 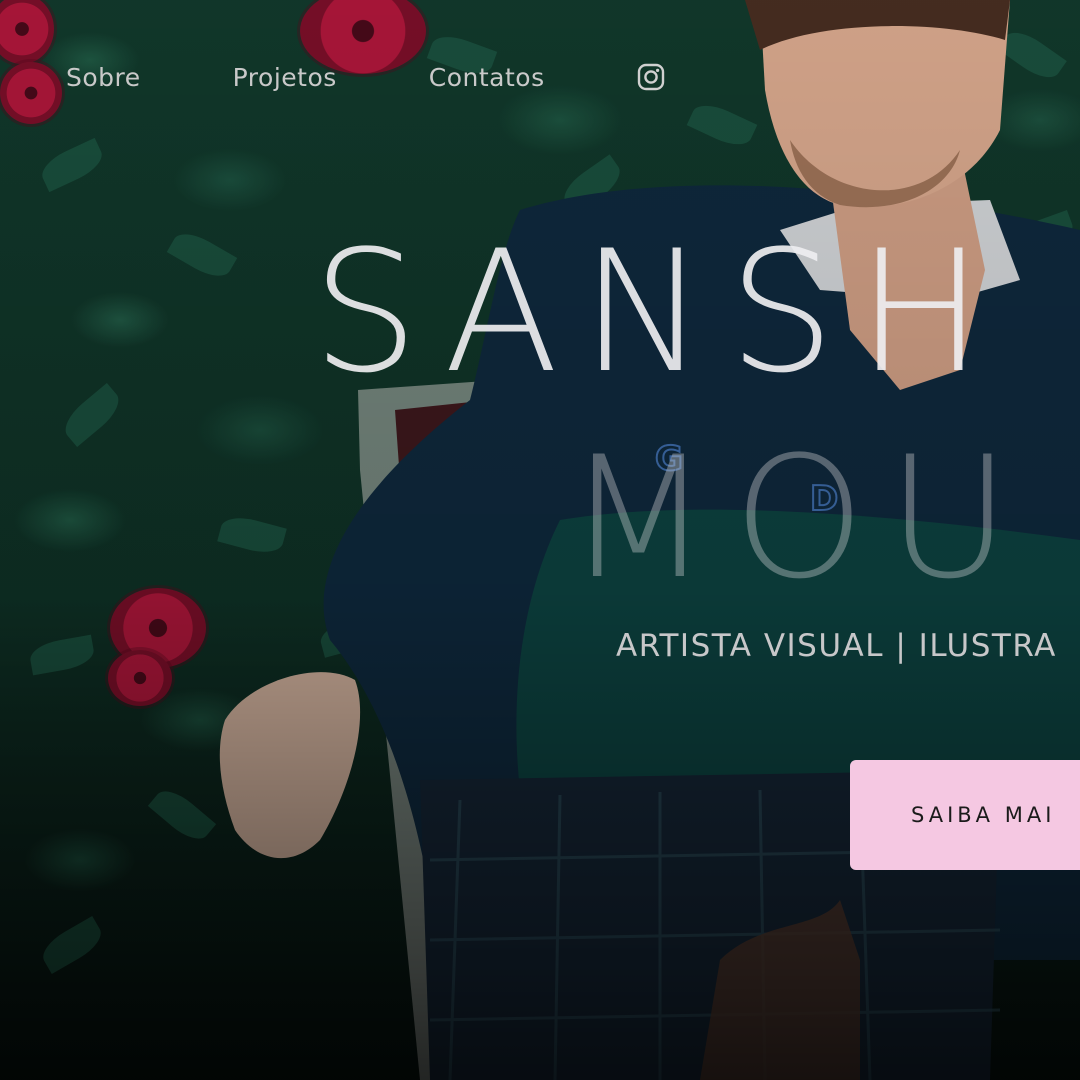 I want to click on hero-title-line-1: SANSH, so click(x=659, y=312).